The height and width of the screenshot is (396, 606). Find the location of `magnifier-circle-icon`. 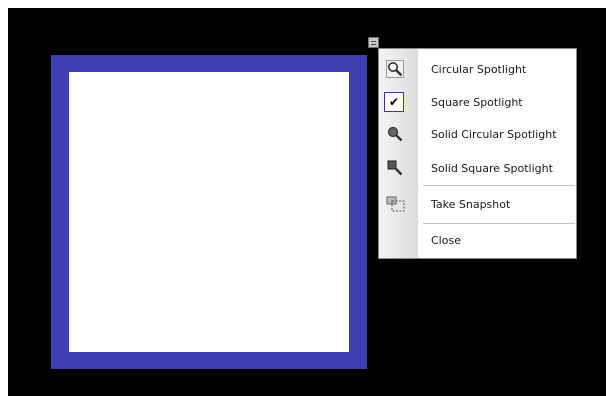

magnifier-circle-icon is located at coordinates (395, 69).